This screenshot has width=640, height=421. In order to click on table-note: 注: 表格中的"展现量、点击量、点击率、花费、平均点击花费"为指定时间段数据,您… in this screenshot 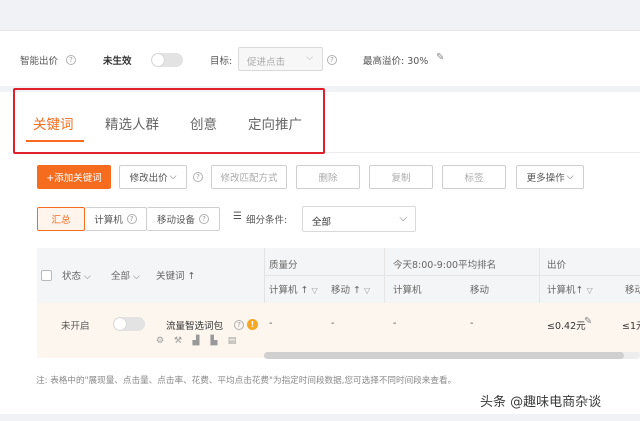, I will do `click(246, 381)`.